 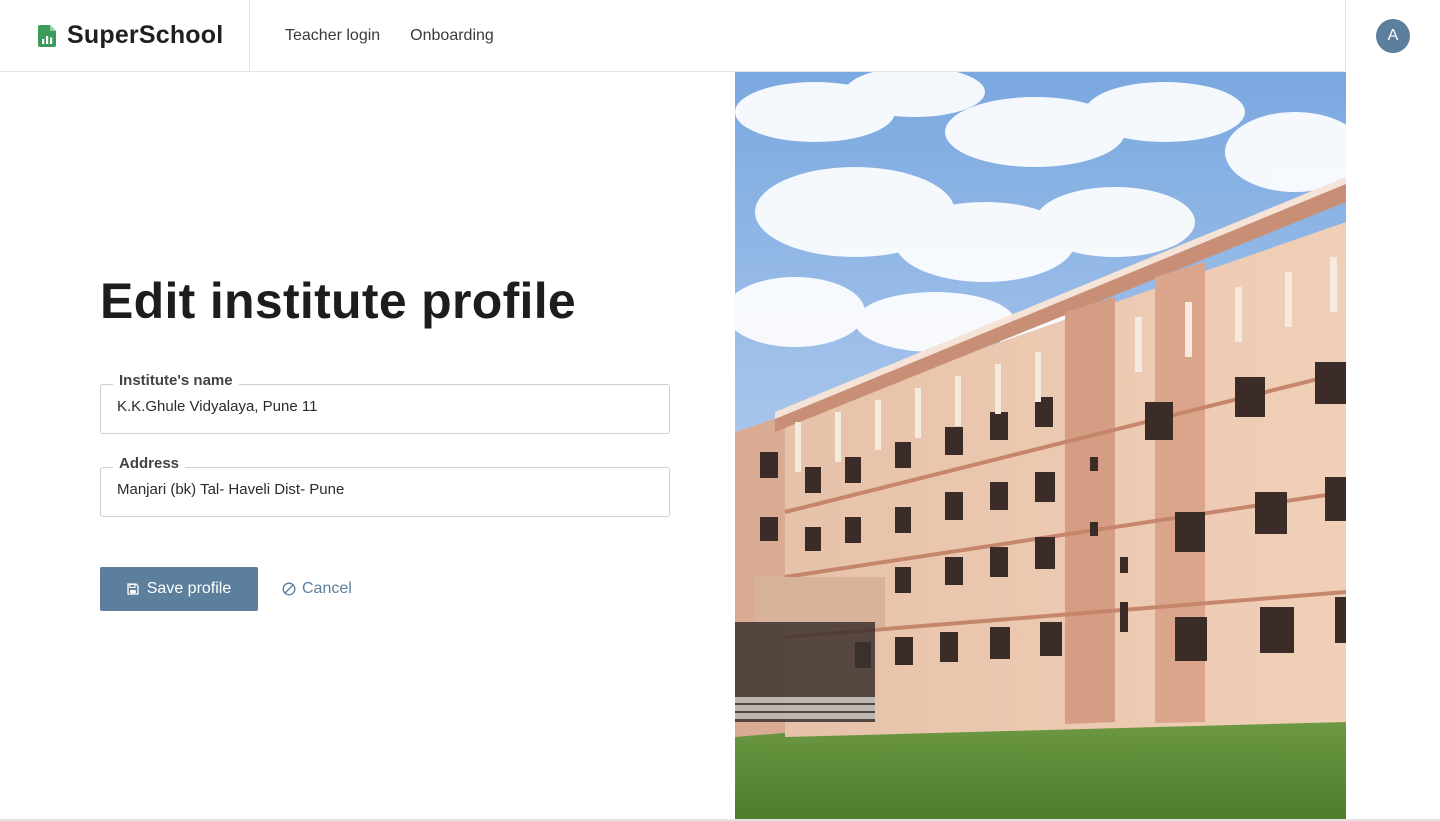 I want to click on nav-teacher-login: Teacher login, so click(x=332, y=36).